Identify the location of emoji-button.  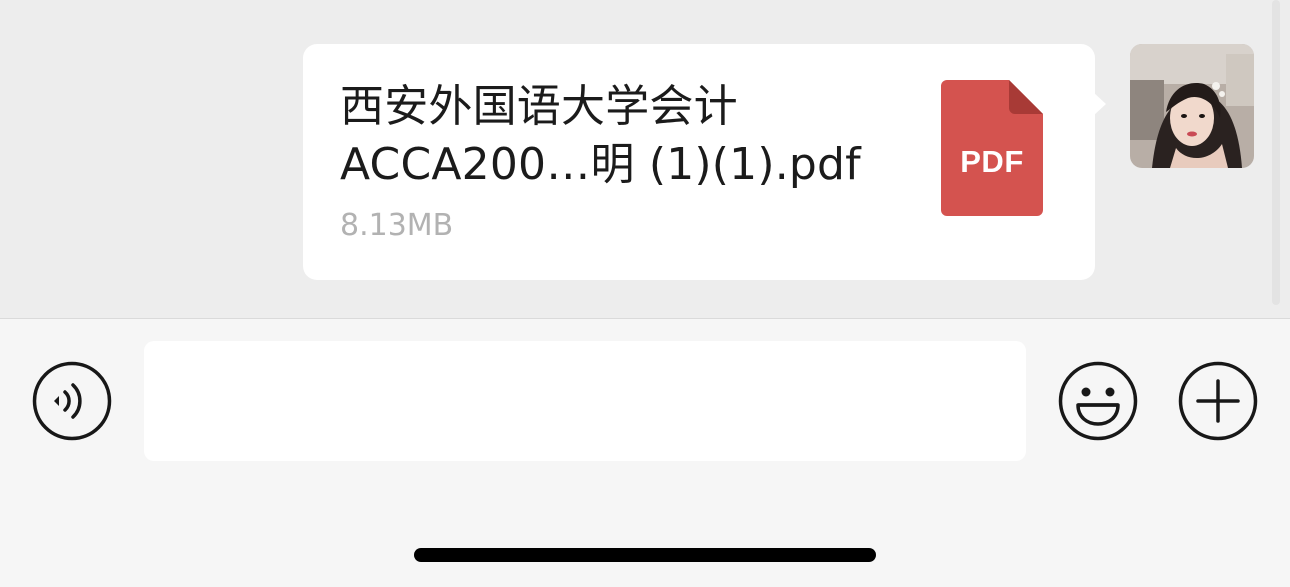
(1098, 401).